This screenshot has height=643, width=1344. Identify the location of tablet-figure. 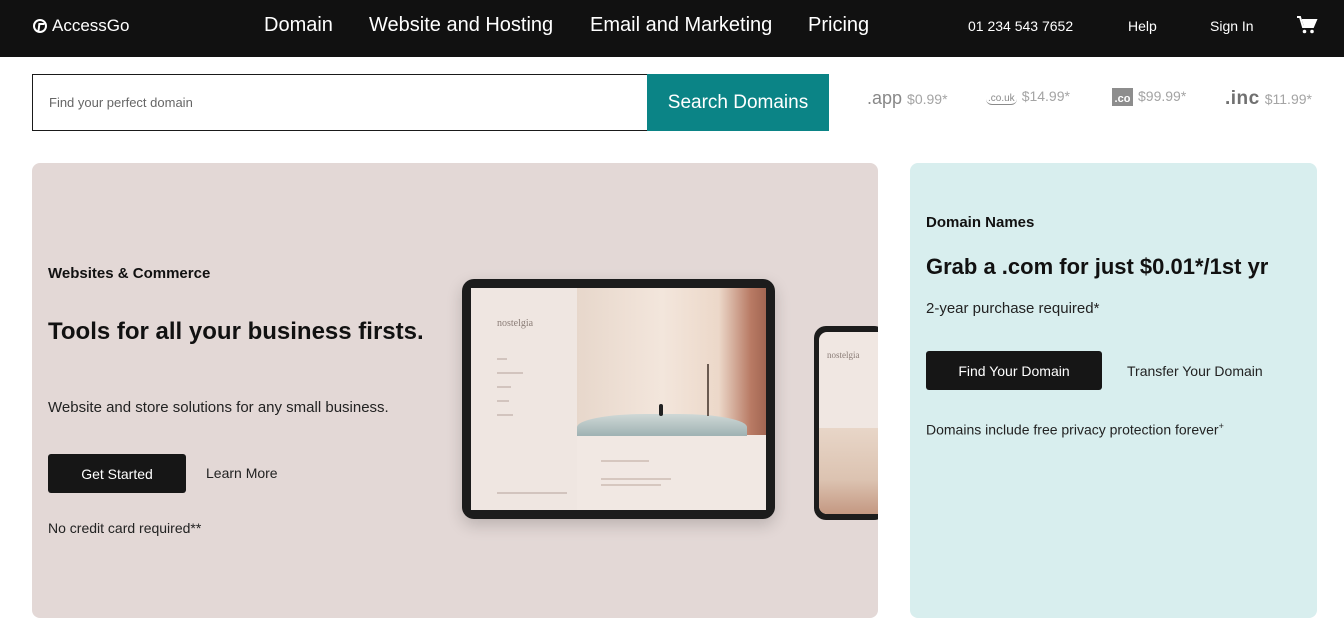
(661, 410).